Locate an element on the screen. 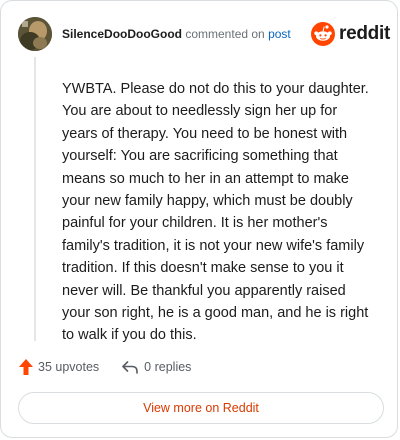  view-more-button: View more on Reddit is located at coordinates (201, 408).